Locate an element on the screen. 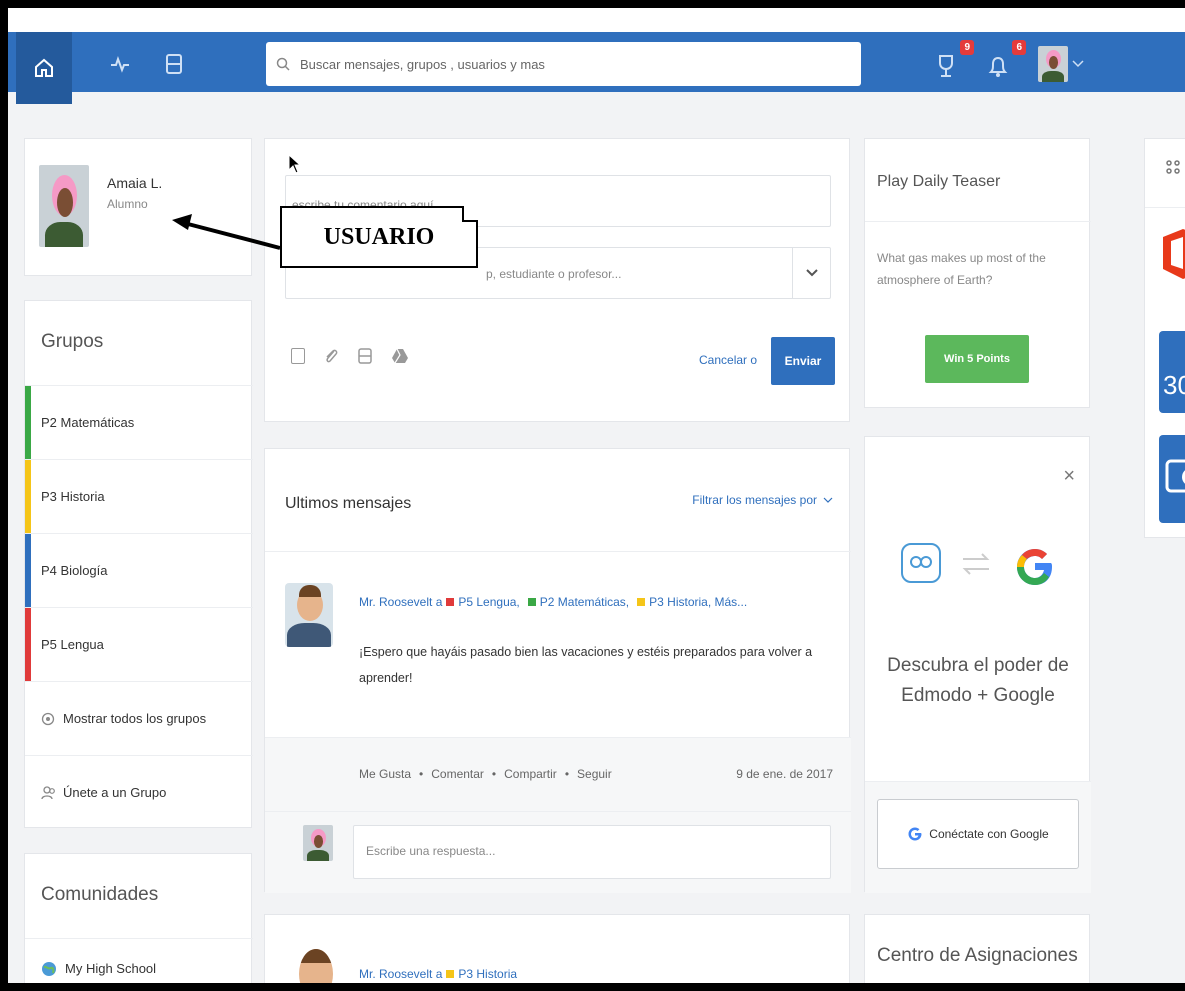 This screenshot has height=991, width=1185. feed-title: Ultimos mensajes is located at coordinates (348, 503).